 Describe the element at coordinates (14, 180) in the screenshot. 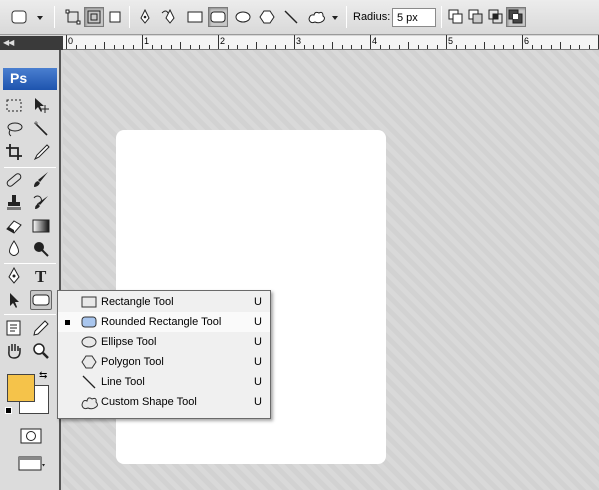

I see `healing-brush-tool` at that location.